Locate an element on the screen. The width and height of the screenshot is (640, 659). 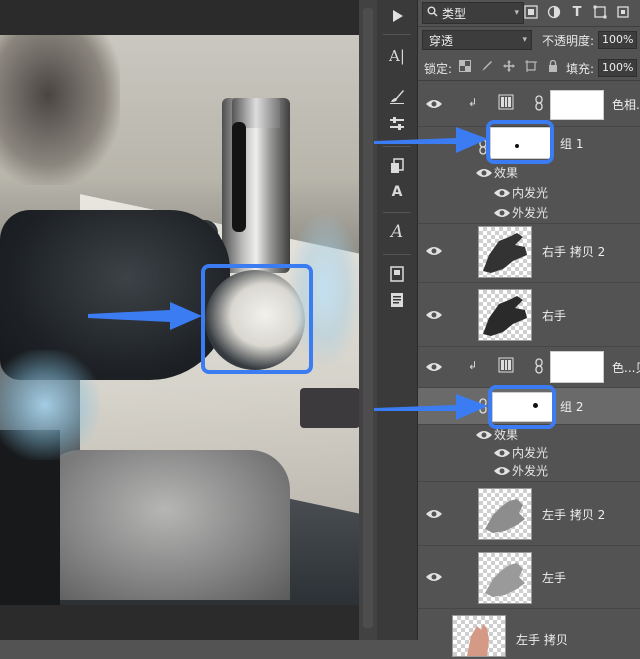
character-style-icon: A is located at coordinates (397, 192).